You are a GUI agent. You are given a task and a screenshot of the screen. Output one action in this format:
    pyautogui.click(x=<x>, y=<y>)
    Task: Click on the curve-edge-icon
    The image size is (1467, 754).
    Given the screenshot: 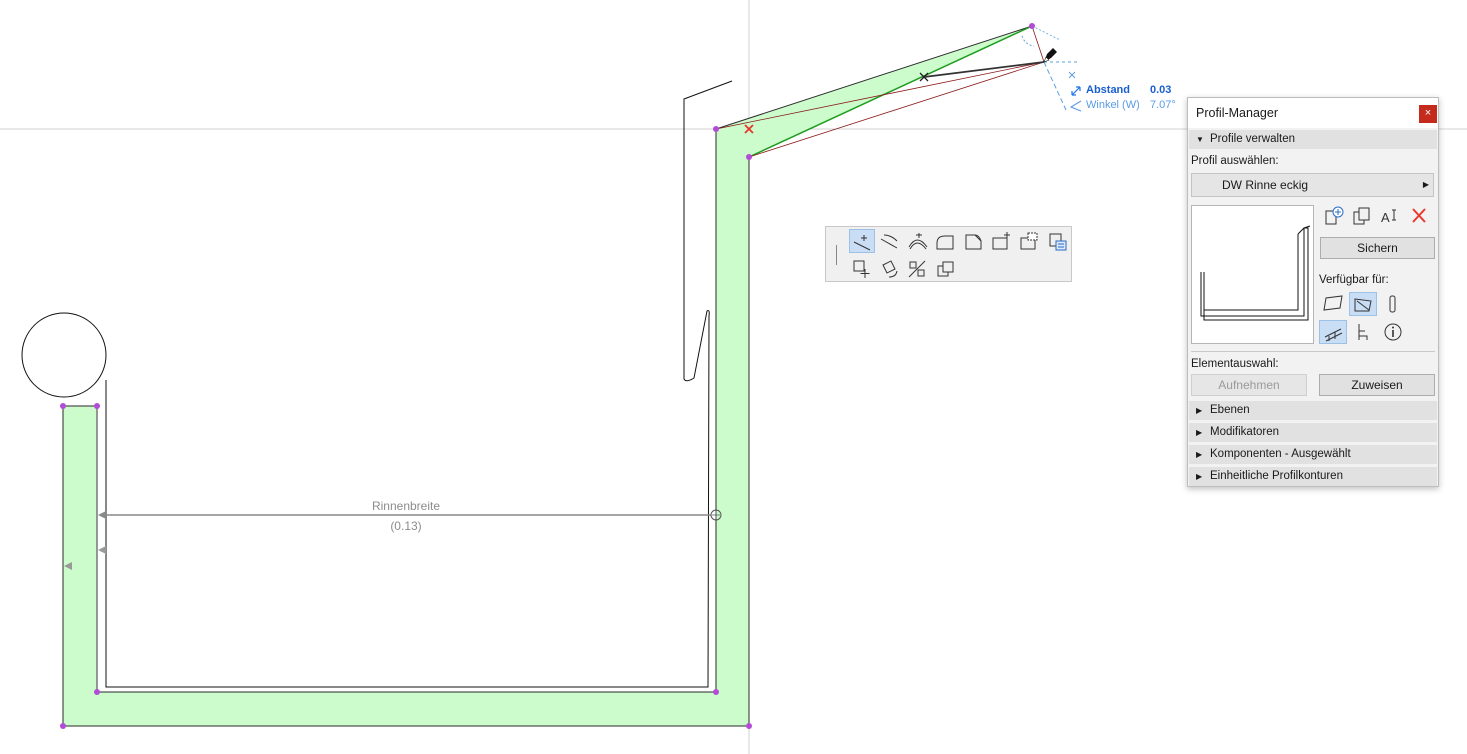 What is the action you would take?
    pyautogui.click(x=918, y=241)
    